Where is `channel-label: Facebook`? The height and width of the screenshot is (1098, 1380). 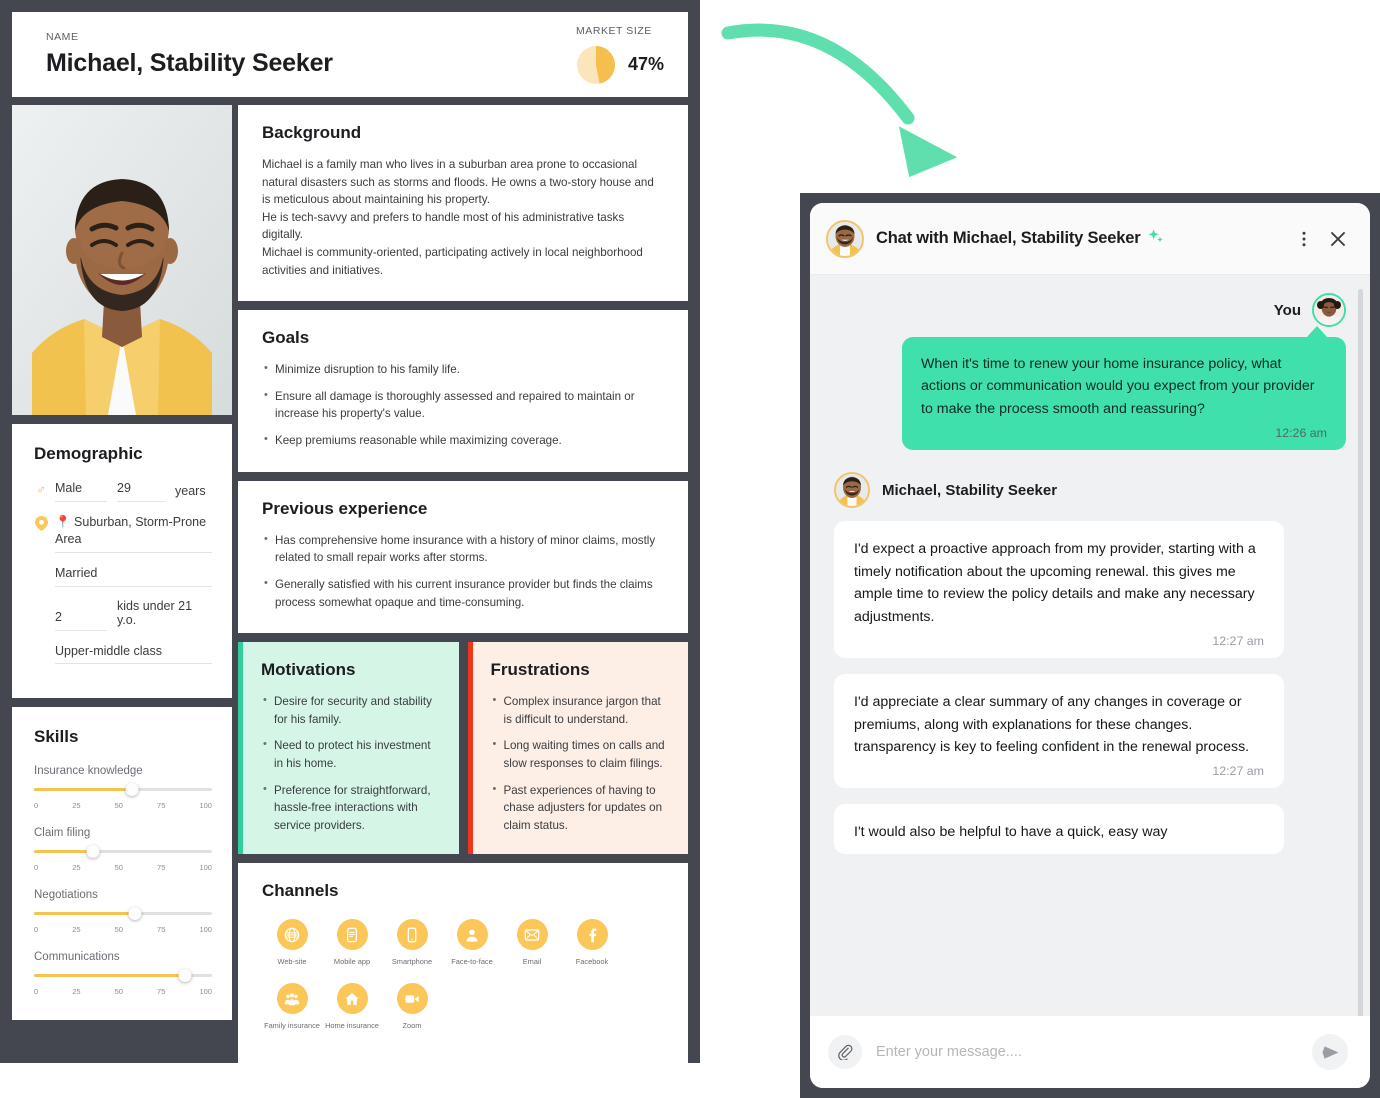 channel-label: Facebook is located at coordinates (592, 962).